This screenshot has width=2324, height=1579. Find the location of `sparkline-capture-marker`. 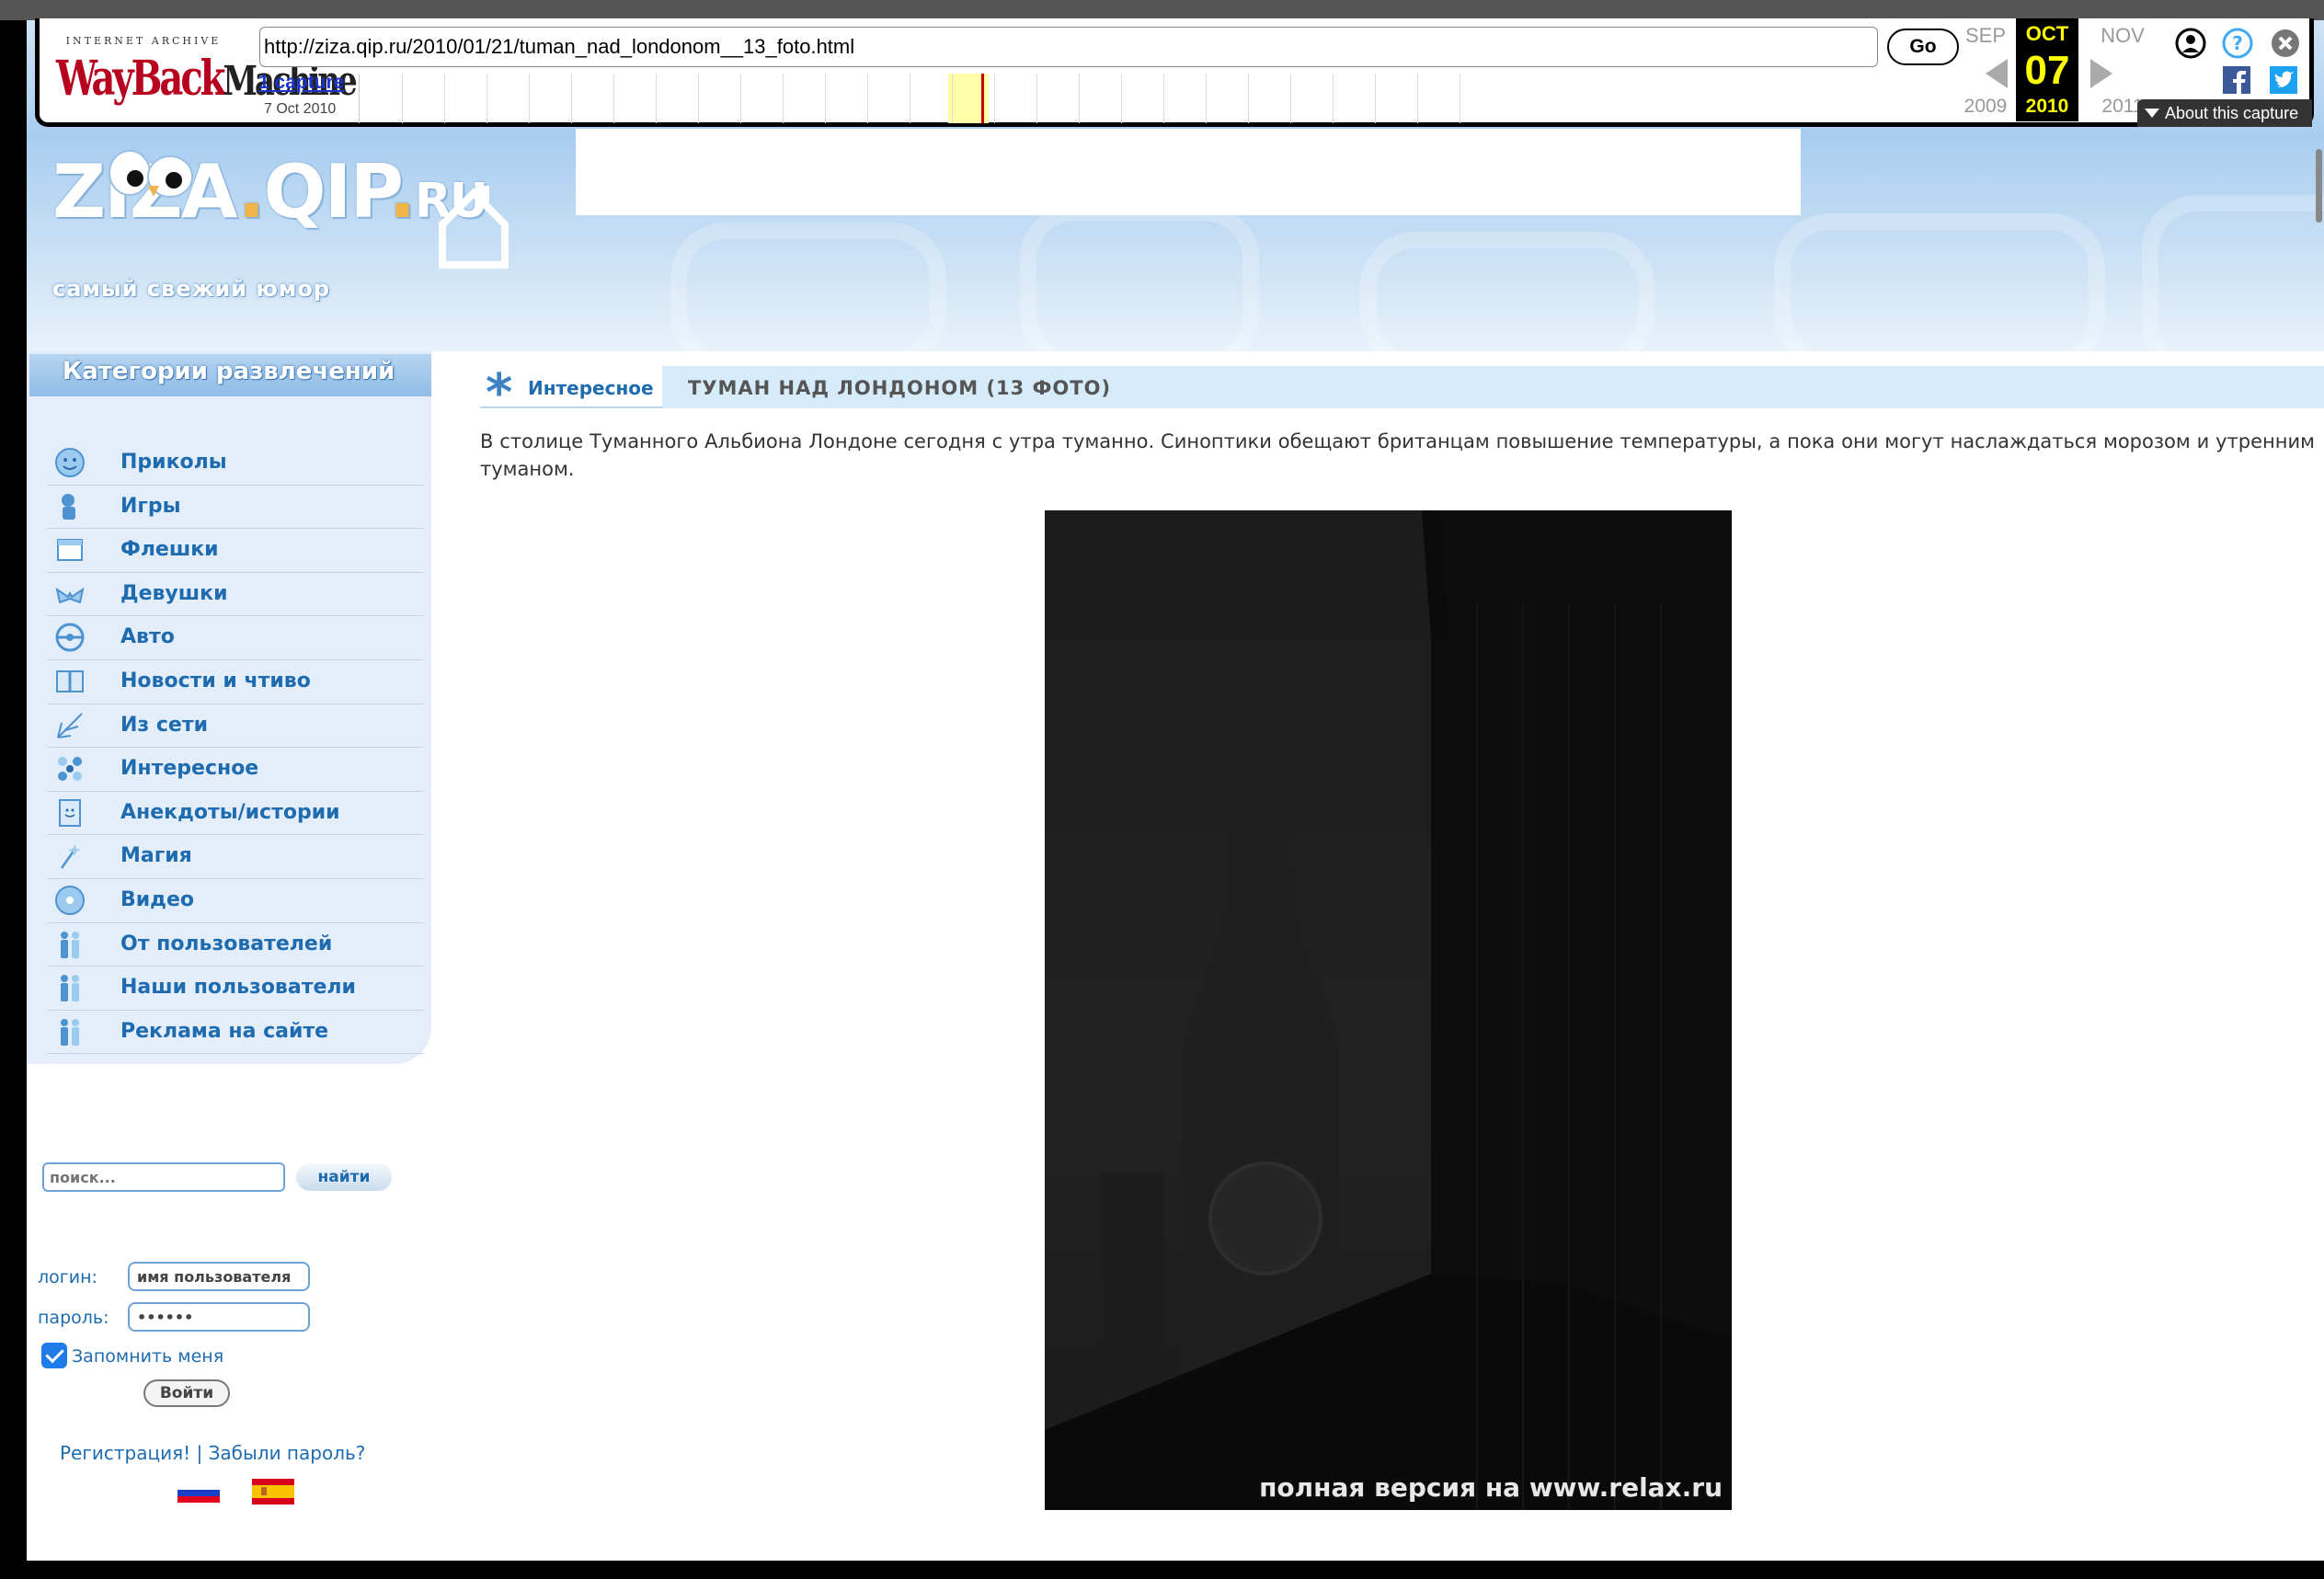

sparkline-capture-marker is located at coordinates (982, 98).